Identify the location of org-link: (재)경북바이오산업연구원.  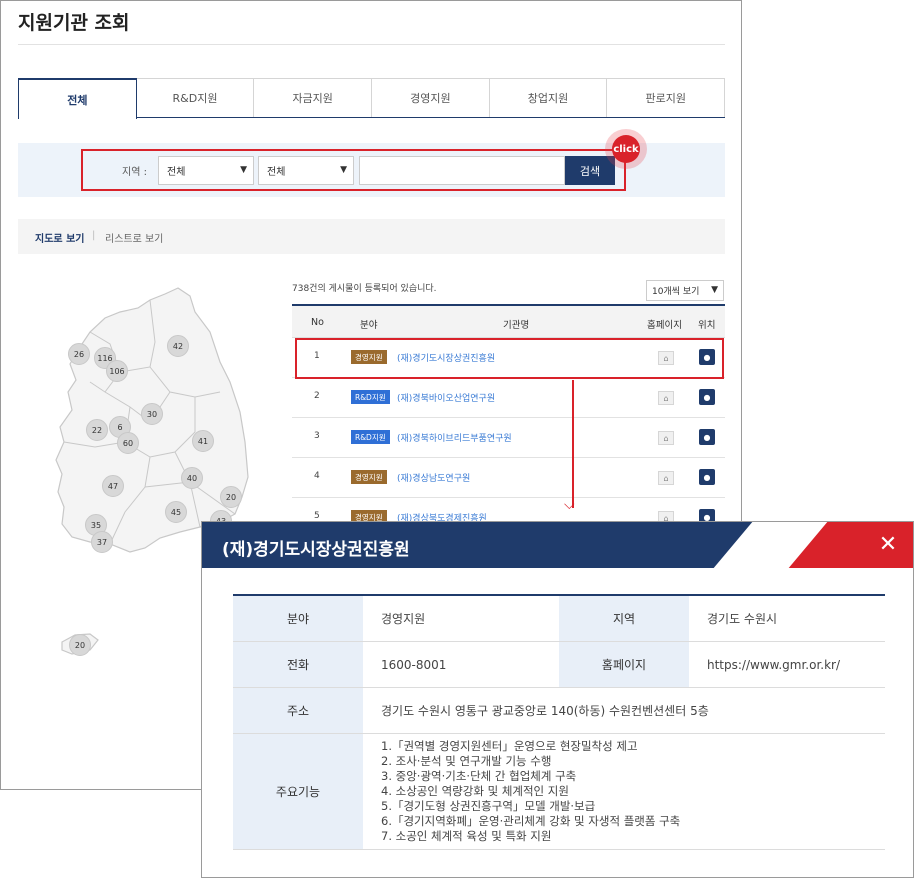
(446, 397).